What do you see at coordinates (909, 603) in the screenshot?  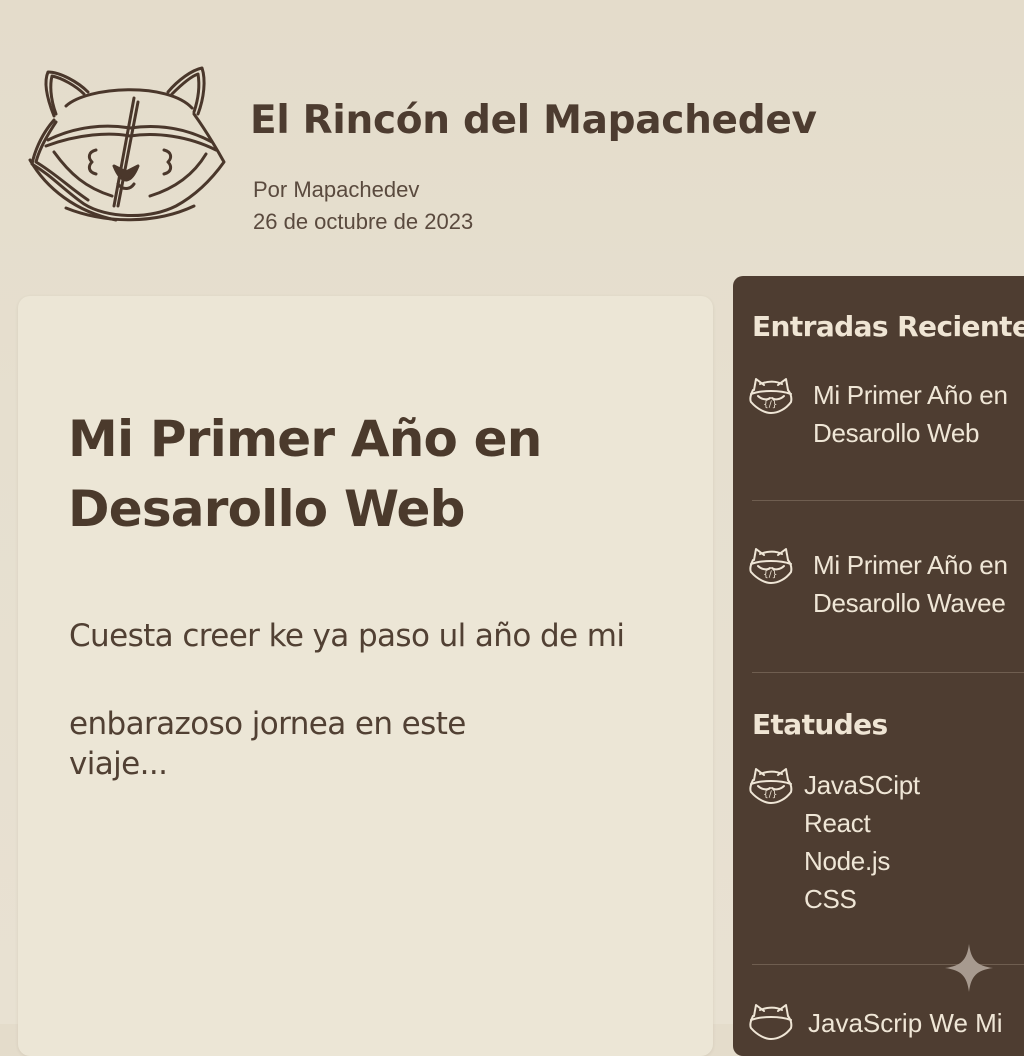 I see `recent-post-line: Desarollo Wavee` at bounding box center [909, 603].